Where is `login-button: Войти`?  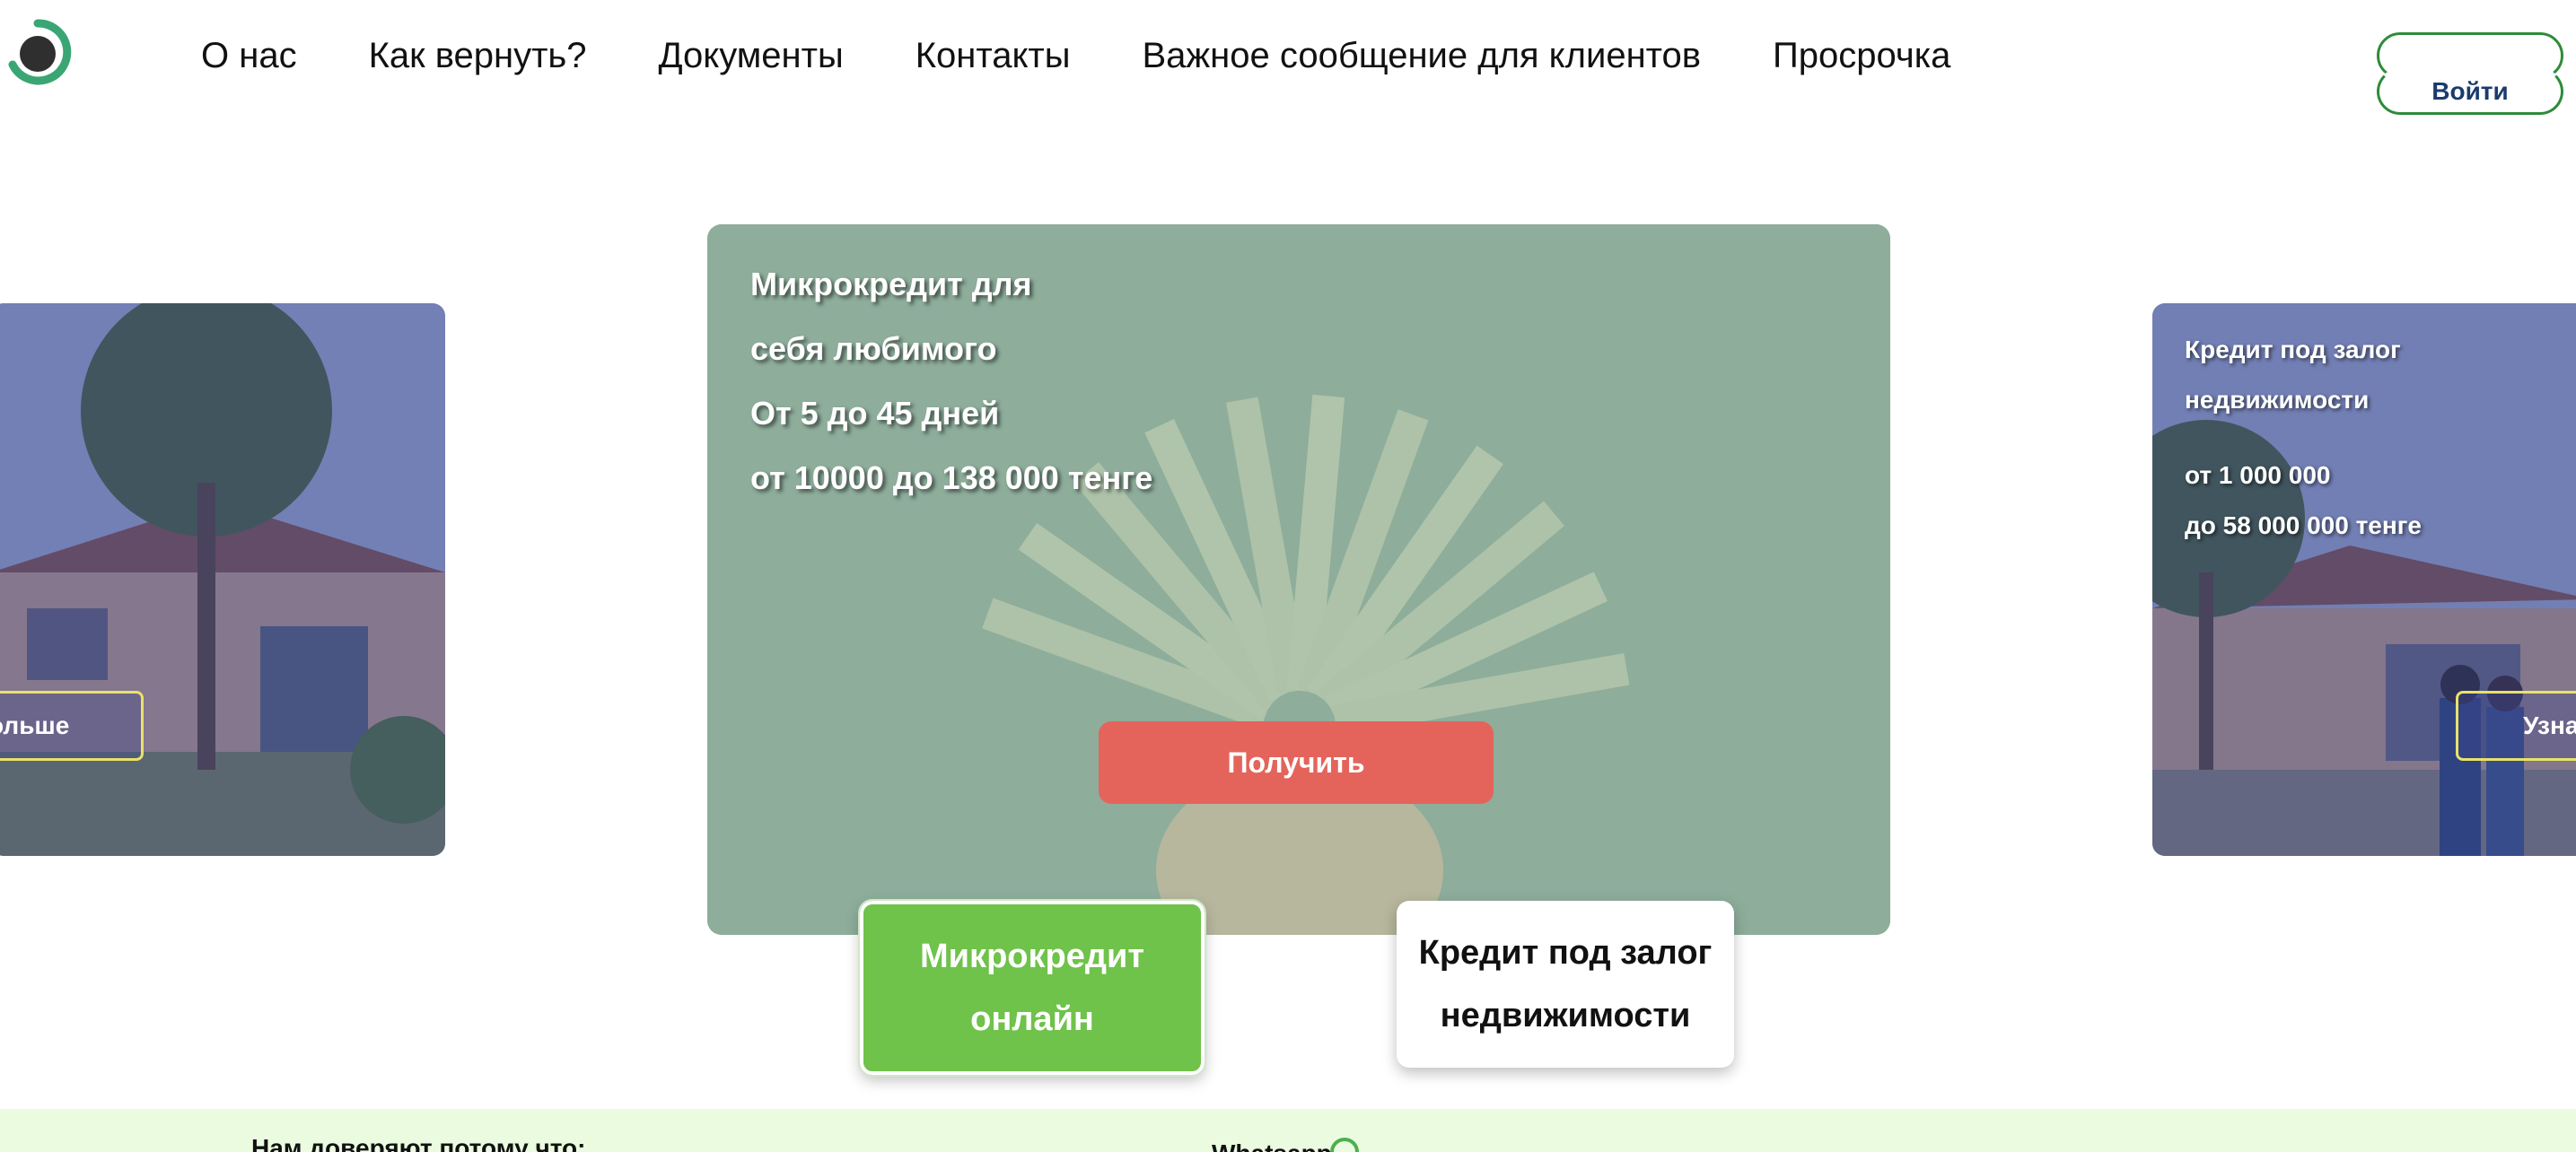 login-button: Войти is located at coordinates (2470, 91).